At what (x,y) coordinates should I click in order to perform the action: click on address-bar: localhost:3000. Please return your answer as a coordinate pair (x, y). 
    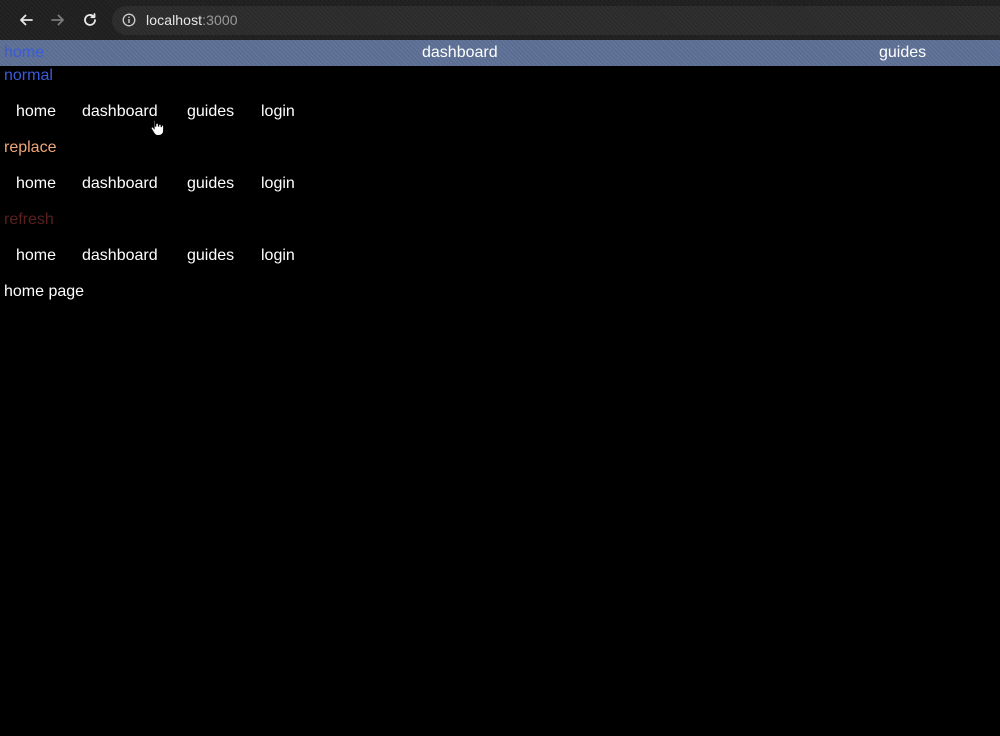
    Looking at the image, I should click on (556, 20).